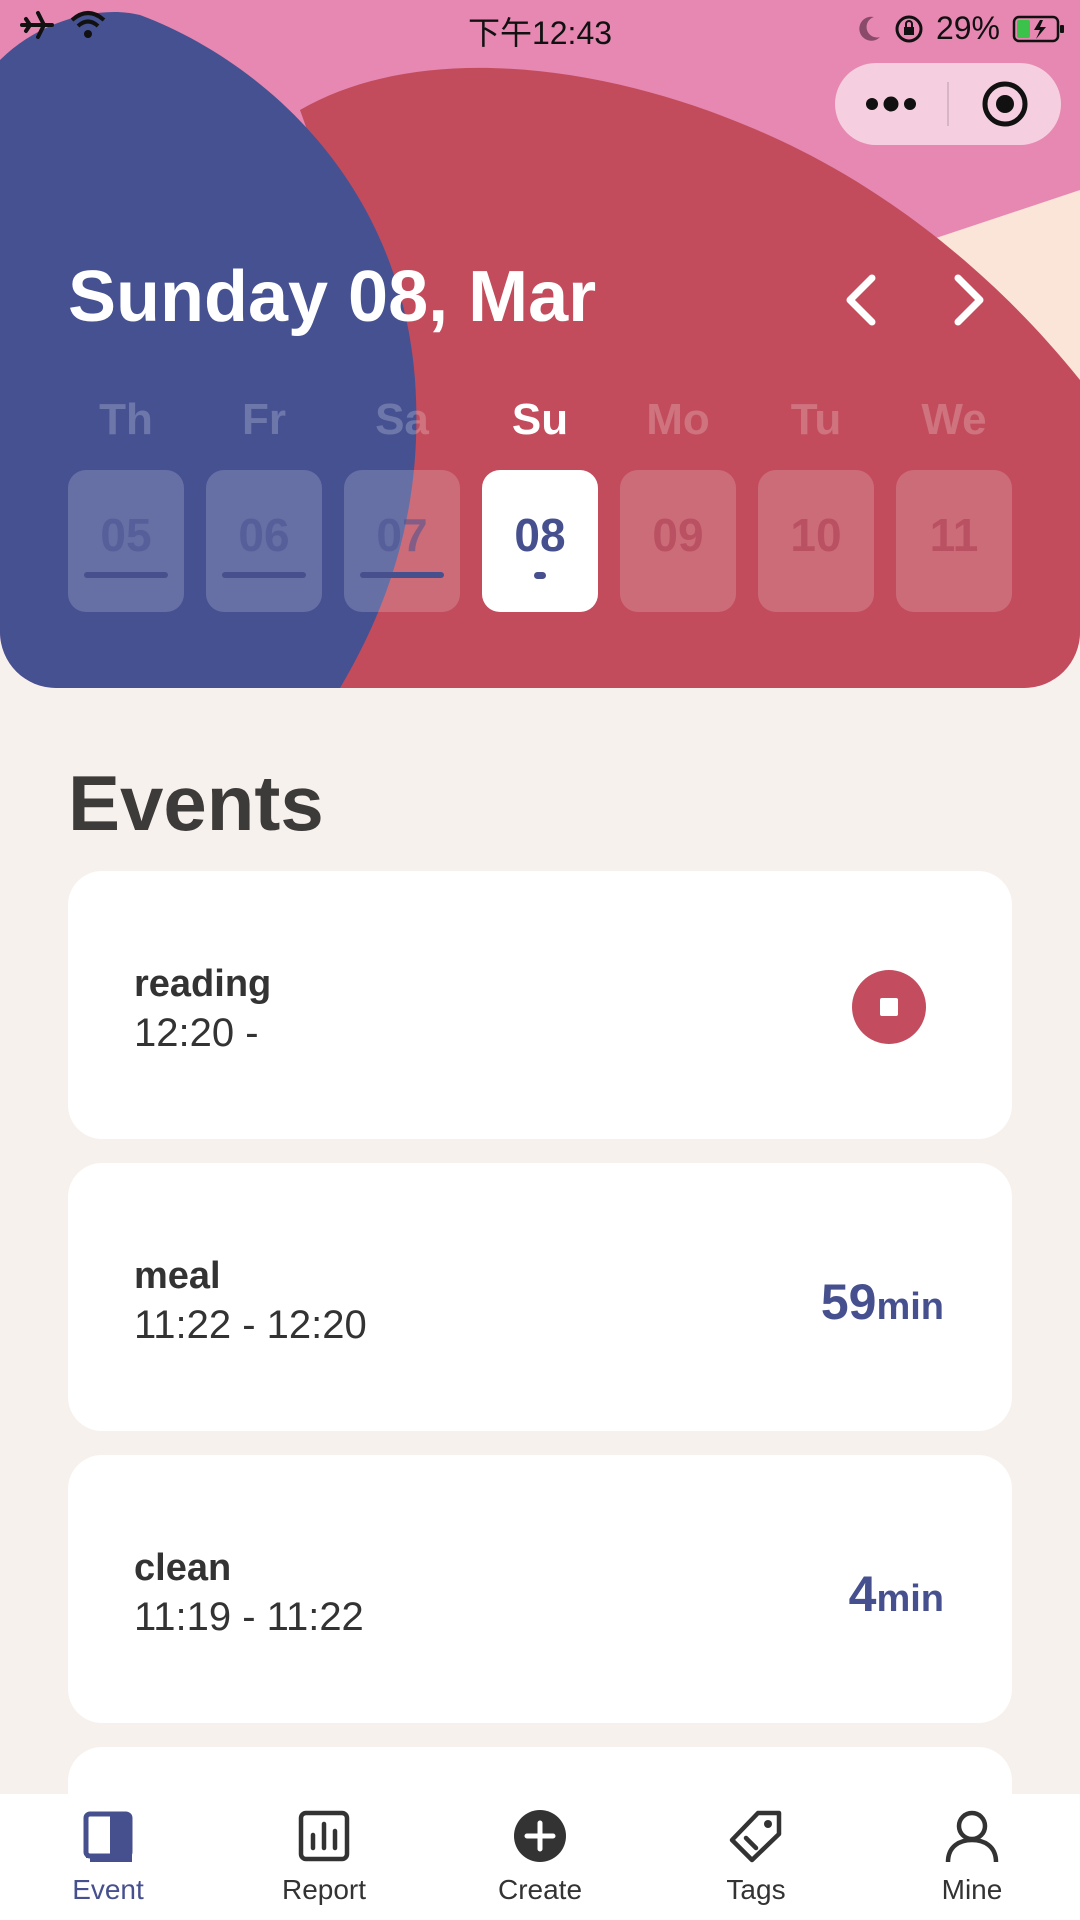 This screenshot has height=1920, width=1080. What do you see at coordinates (862, 1594) in the screenshot?
I see `duration-value: 4` at bounding box center [862, 1594].